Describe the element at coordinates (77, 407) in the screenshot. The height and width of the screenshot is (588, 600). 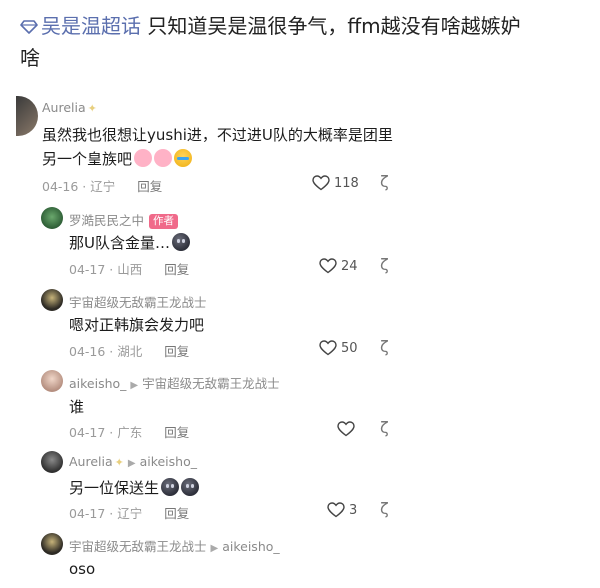
I see `comment-text: 谁` at that location.